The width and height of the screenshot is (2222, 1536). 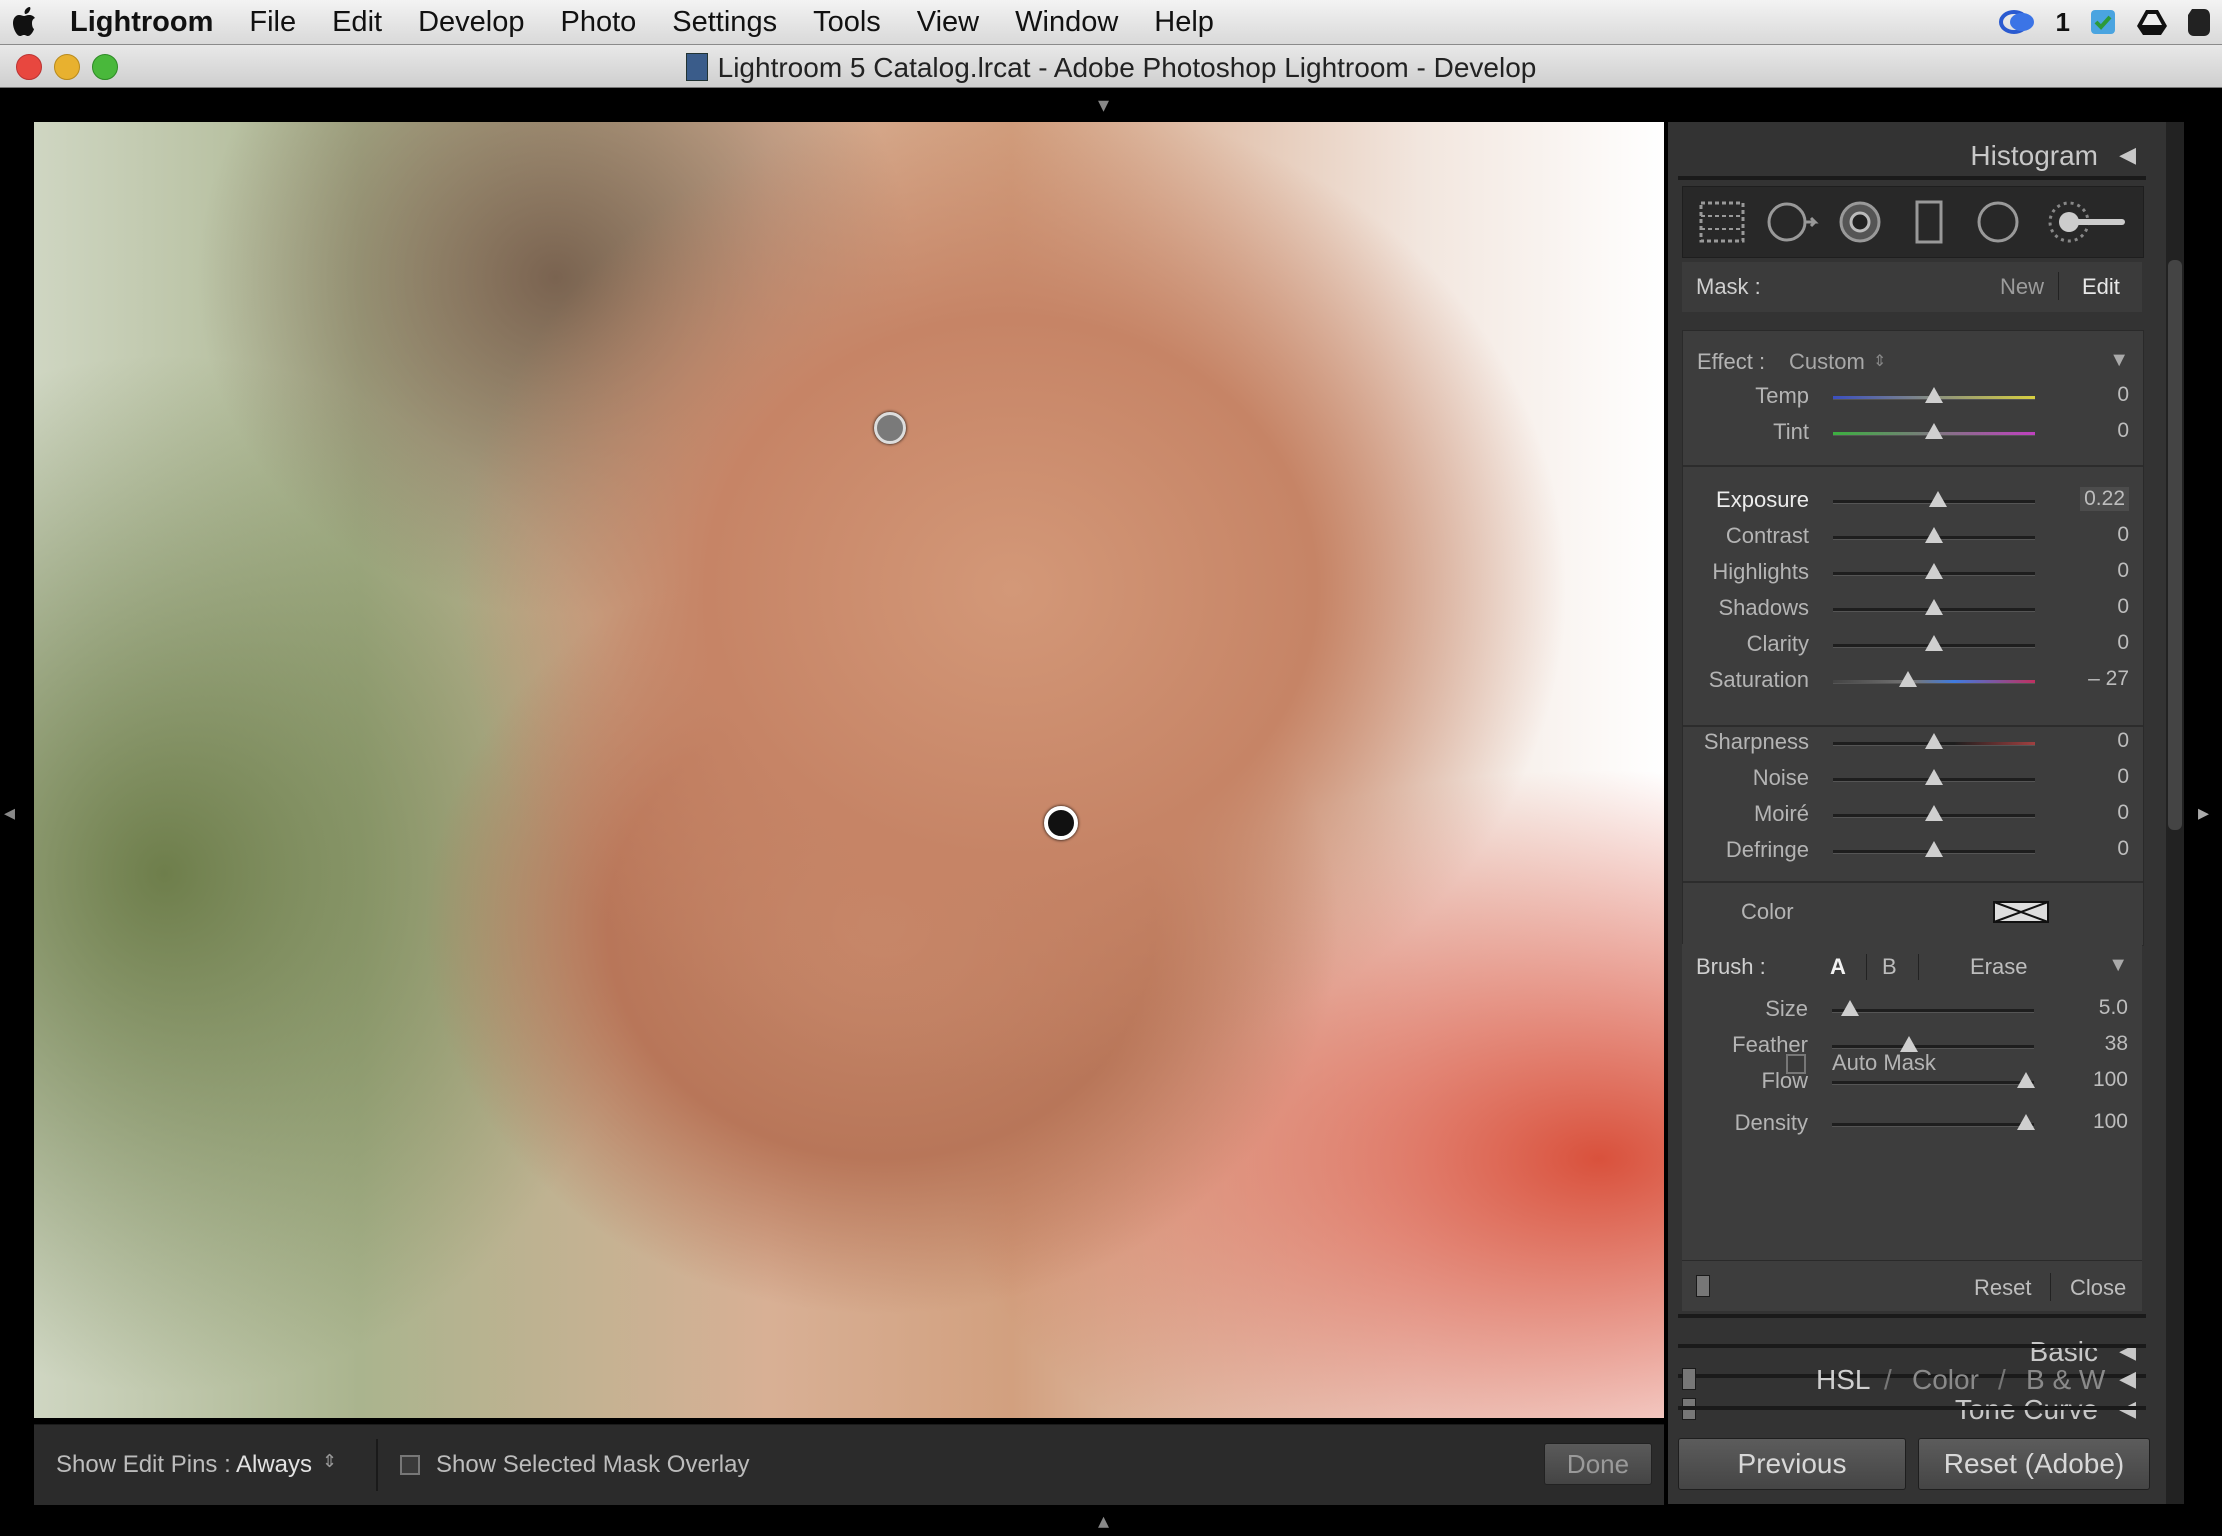 I want to click on menu-view: View, so click(x=948, y=22).